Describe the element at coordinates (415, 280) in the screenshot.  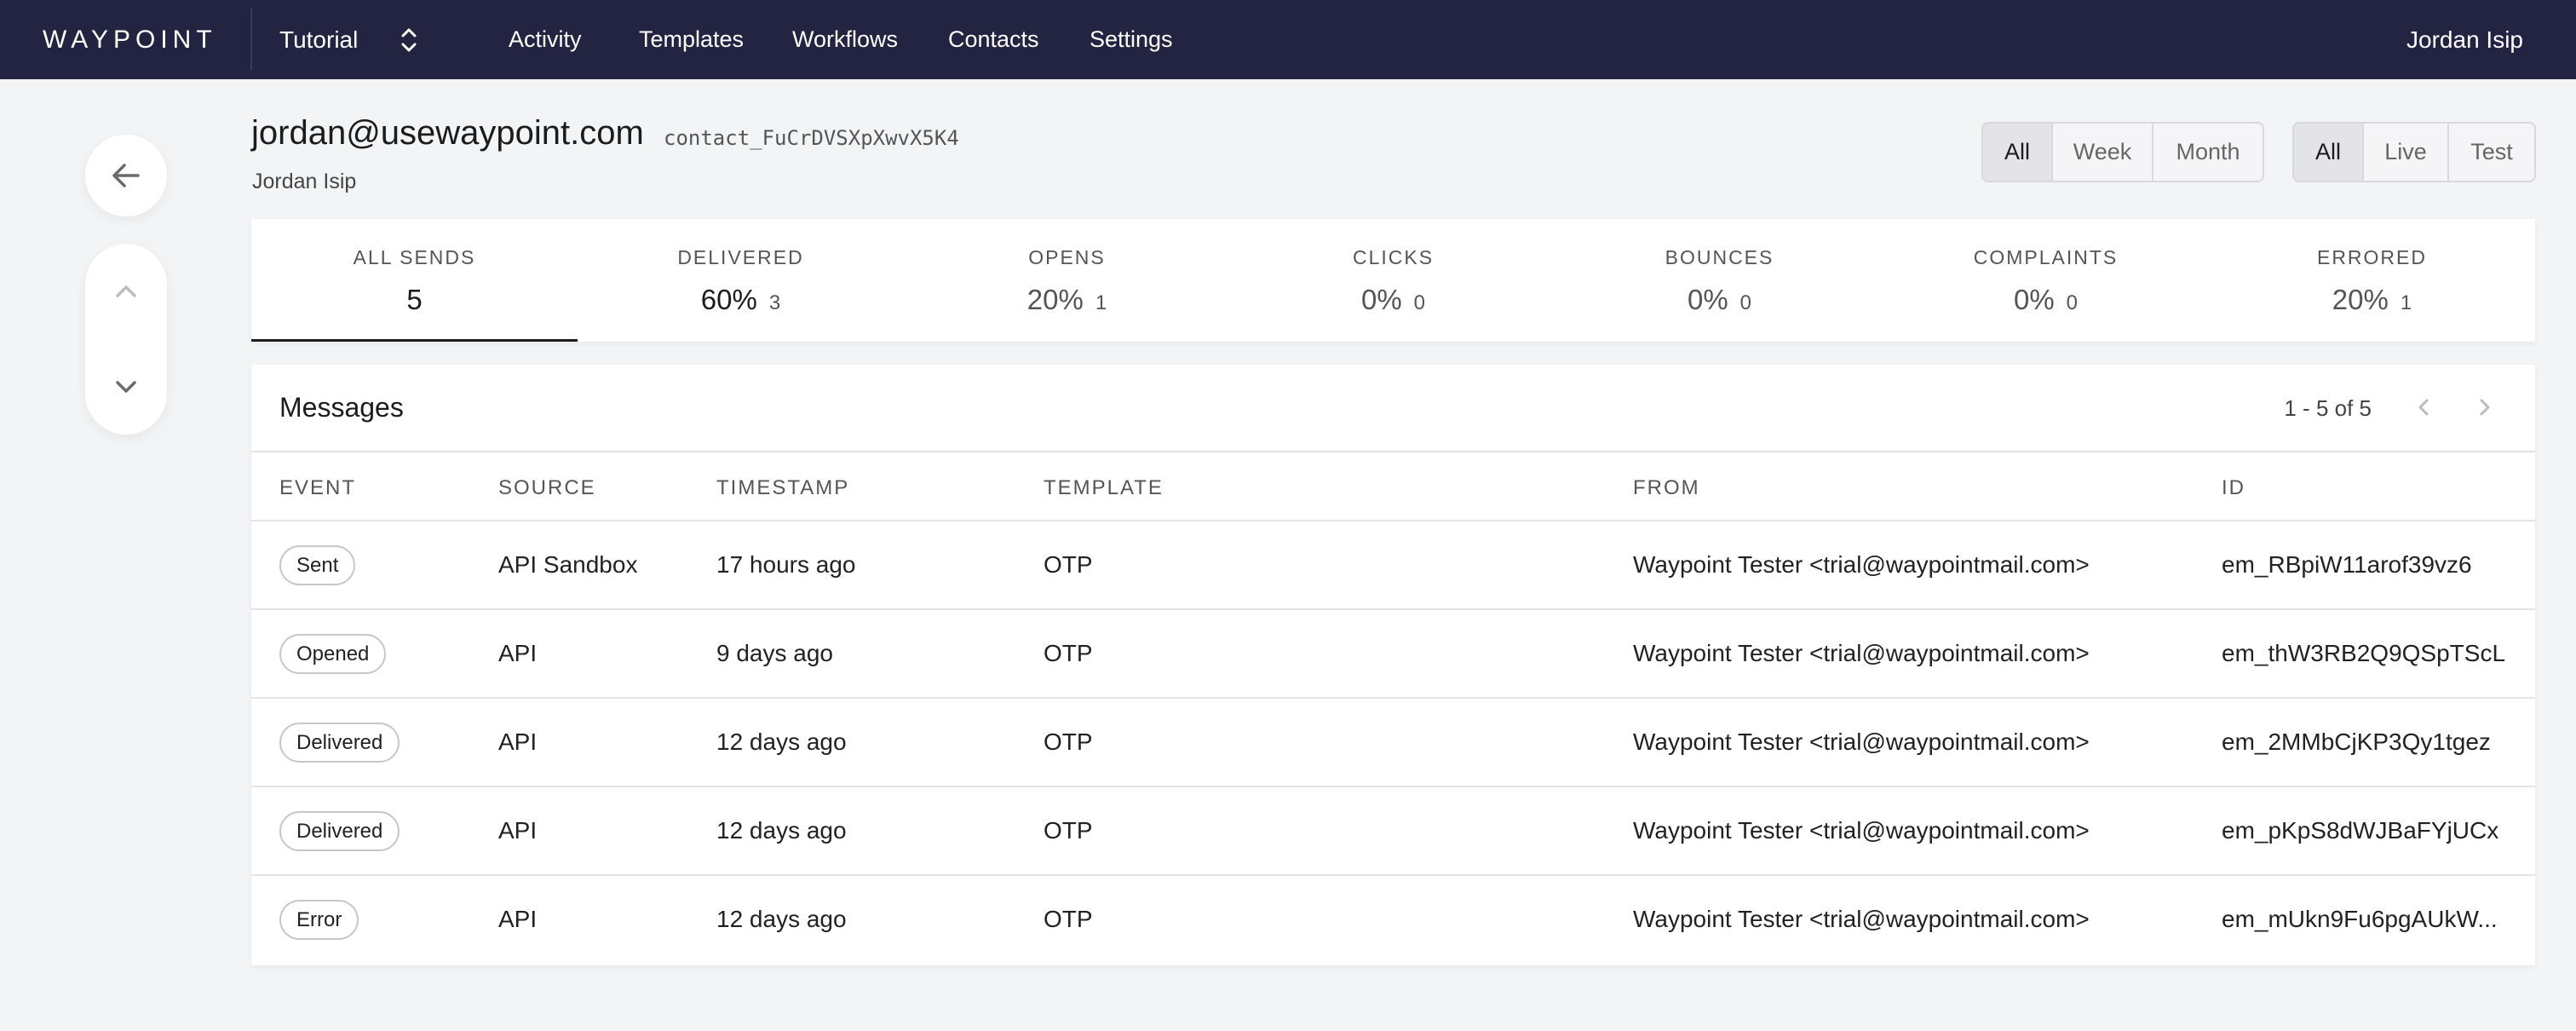
I see `stat-tab-all-sends: ALL SENDS 5` at that location.